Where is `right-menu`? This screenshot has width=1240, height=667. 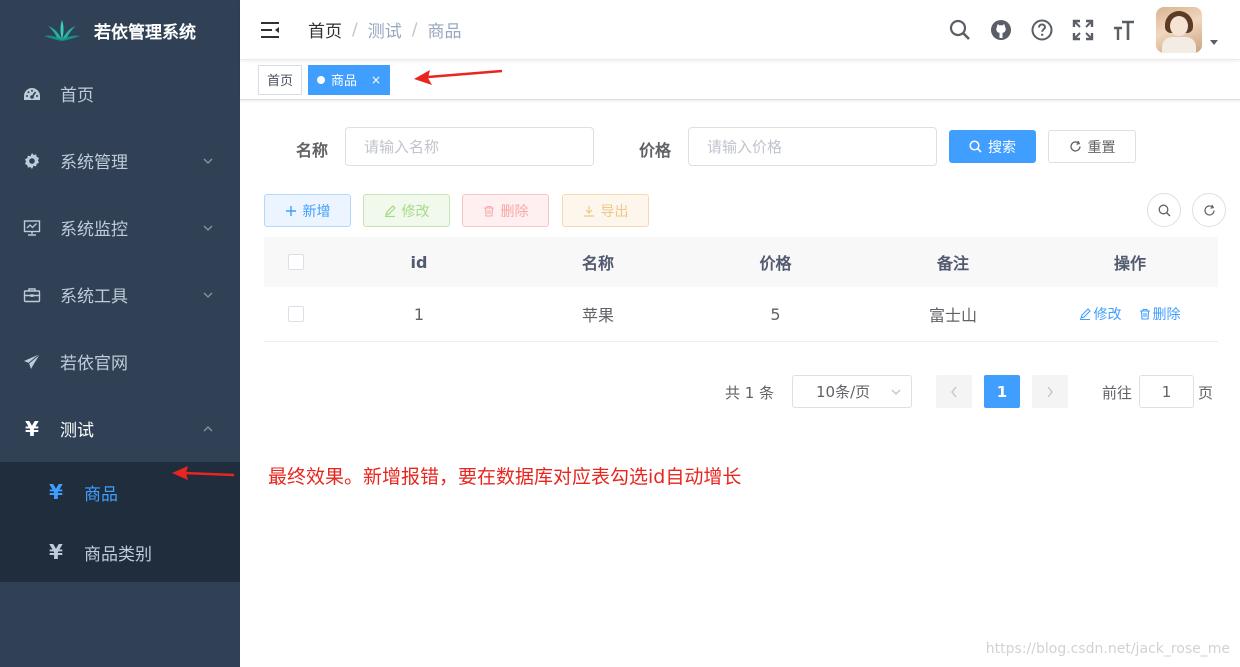 right-menu is located at coordinates (1074, 30).